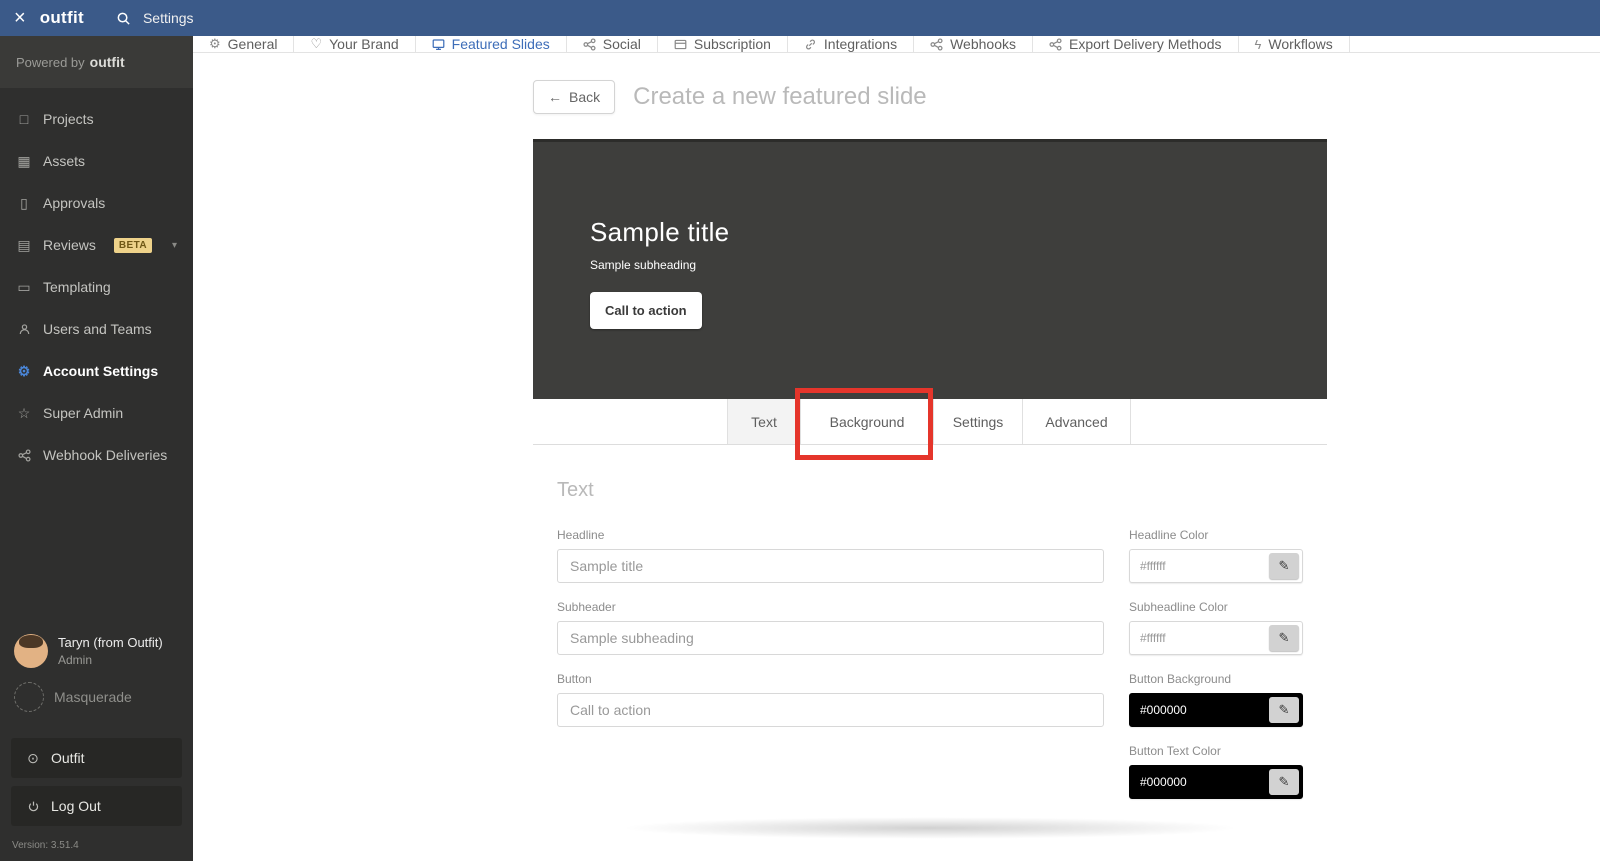 The width and height of the screenshot is (1600, 861). What do you see at coordinates (1284, 638) in the screenshot?
I see `subheadline-color-edit-button: ✎` at bounding box center [1284, 638].